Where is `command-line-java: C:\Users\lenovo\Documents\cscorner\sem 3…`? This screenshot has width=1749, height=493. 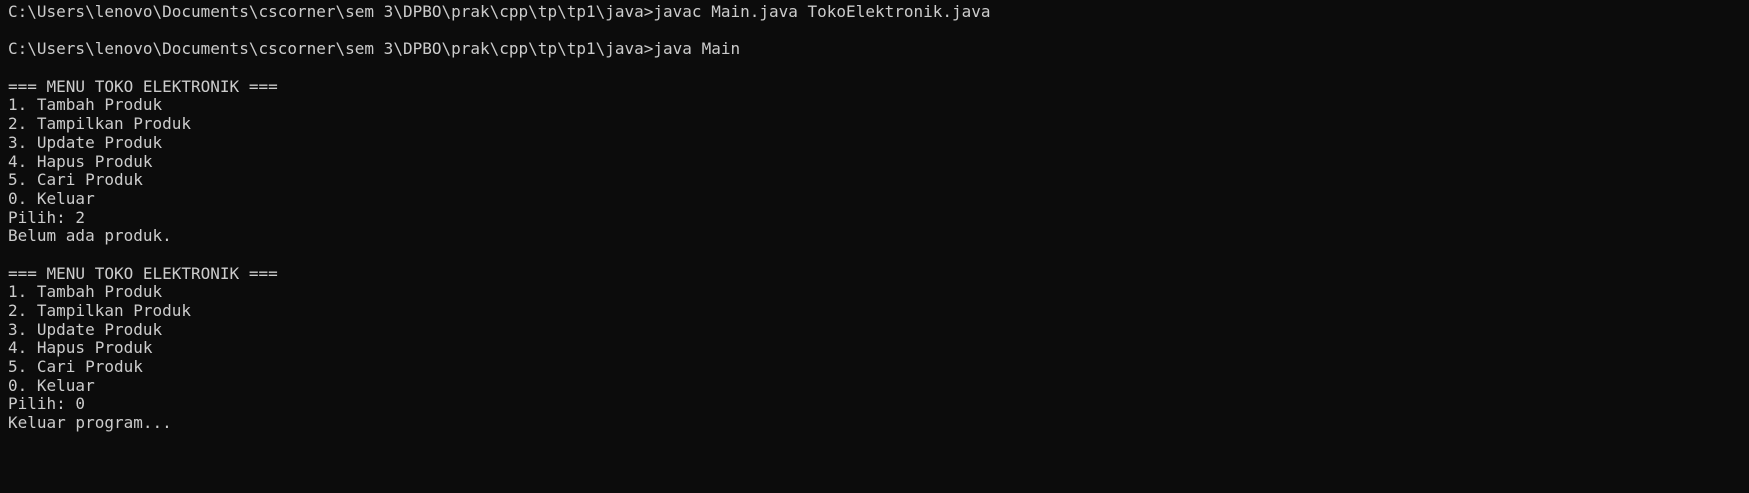
command-line-java: C:\Users\lenovo\Documents\cscorner\sem 3… is located at coordinates (374, 49).